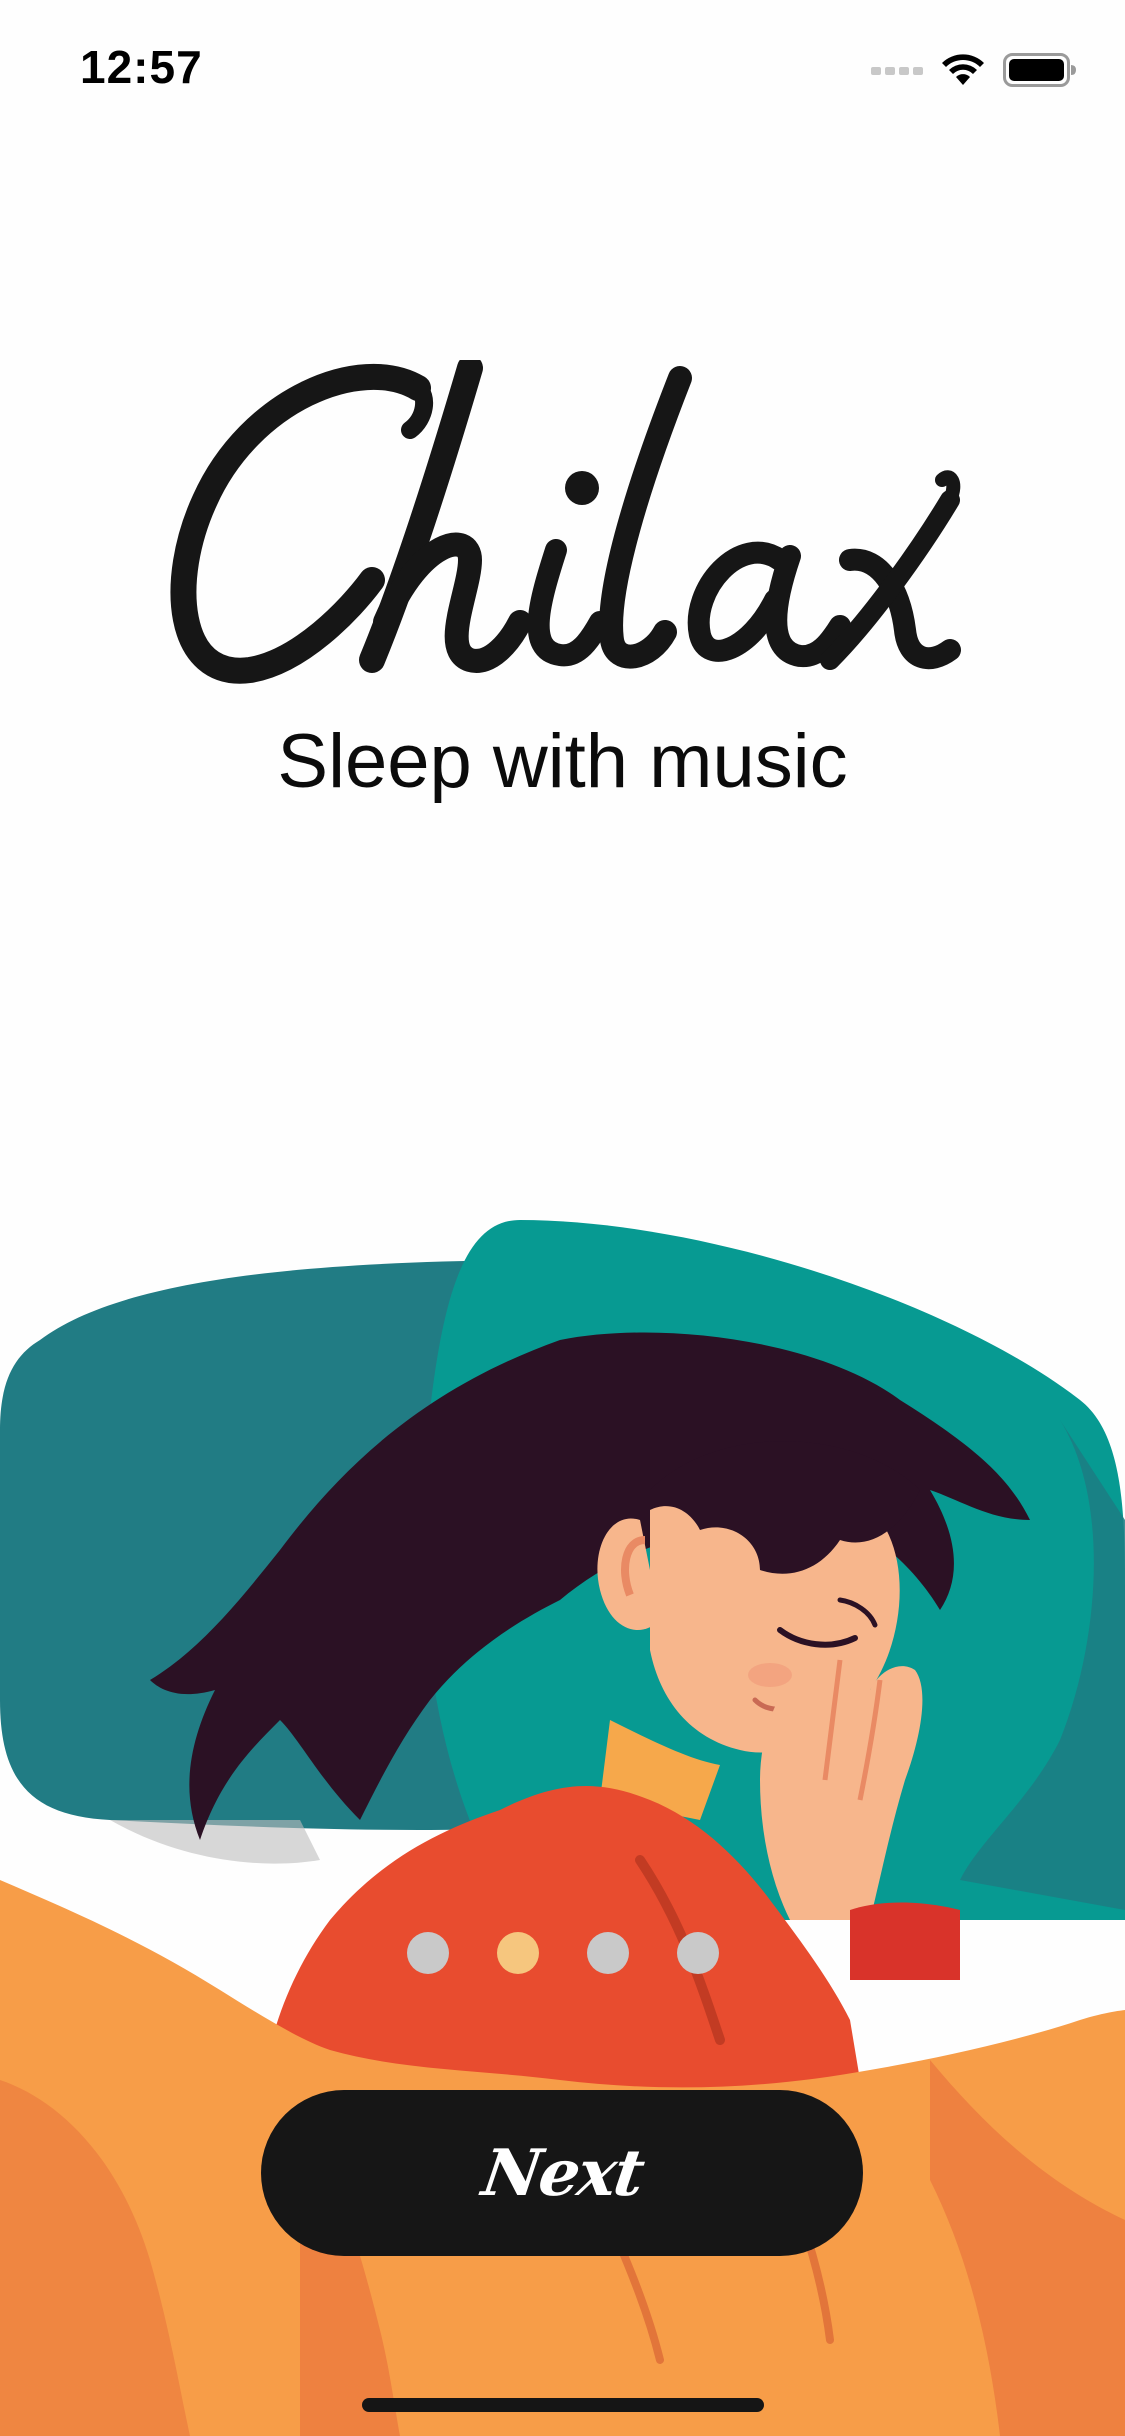 Image resolution: width=1125 pixels, height=2436 pixels. What do you see at coordinates (562, 522) in the screenshot?
I see `app-logo` at bounding box center [562, 522].